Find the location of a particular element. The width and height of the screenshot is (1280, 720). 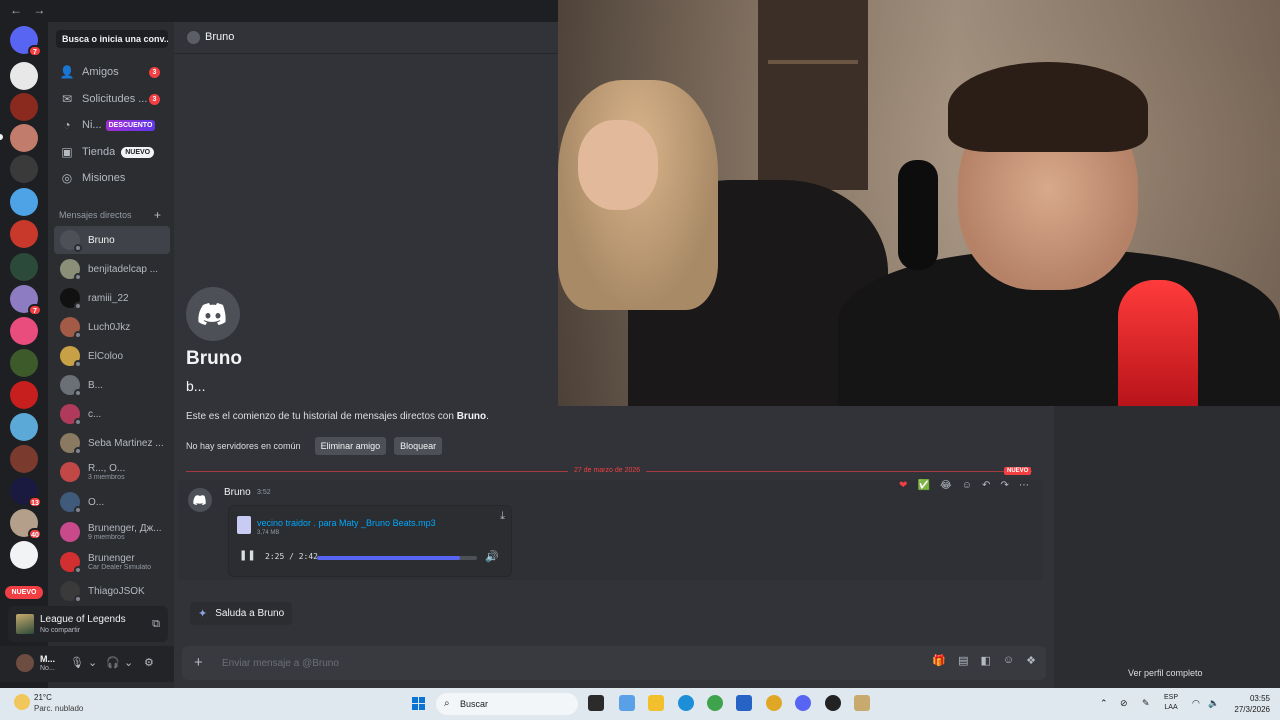

nav-quests: ◎ Misiones is located at coordinates (112, 178).